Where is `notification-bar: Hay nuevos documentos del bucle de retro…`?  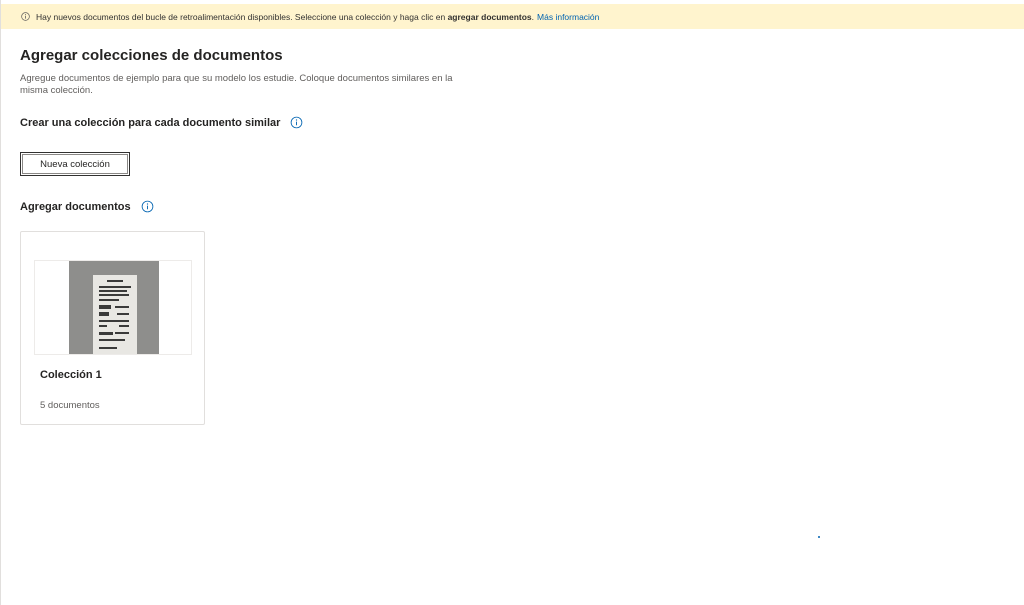
notification-bar: Hay nuevos documentos del bucle de retro… is located at coordinates (512, 16).